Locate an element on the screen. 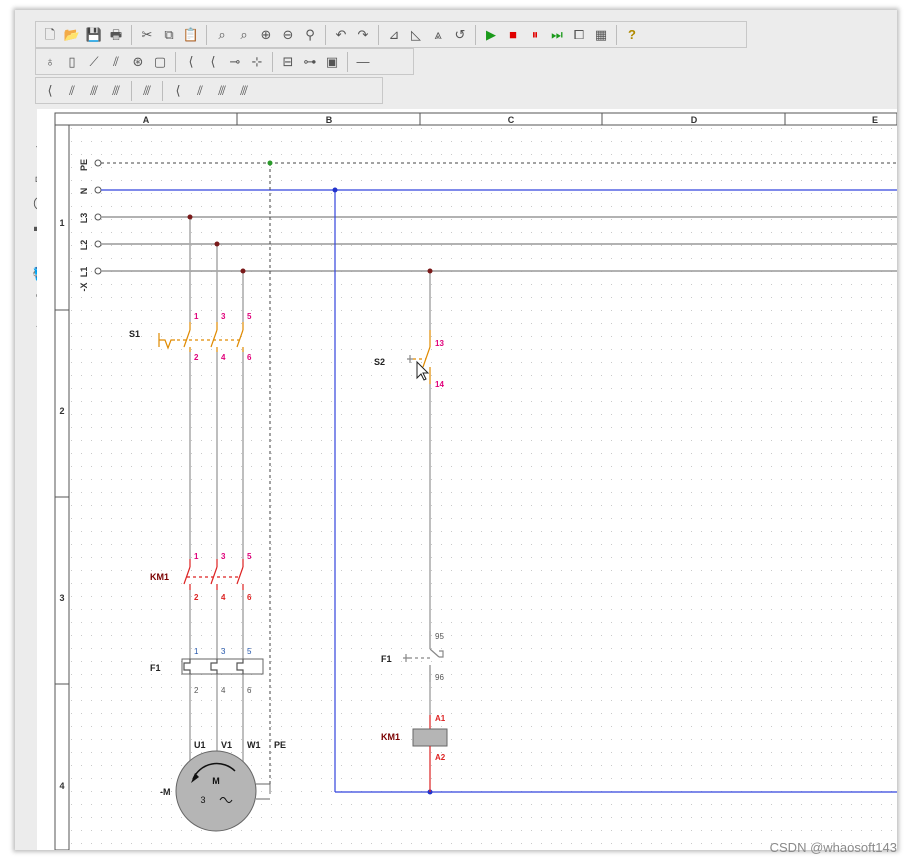 This screenshot has width=913, height=863. km1-pin-6: 6 is located at coordinates (249, 597).